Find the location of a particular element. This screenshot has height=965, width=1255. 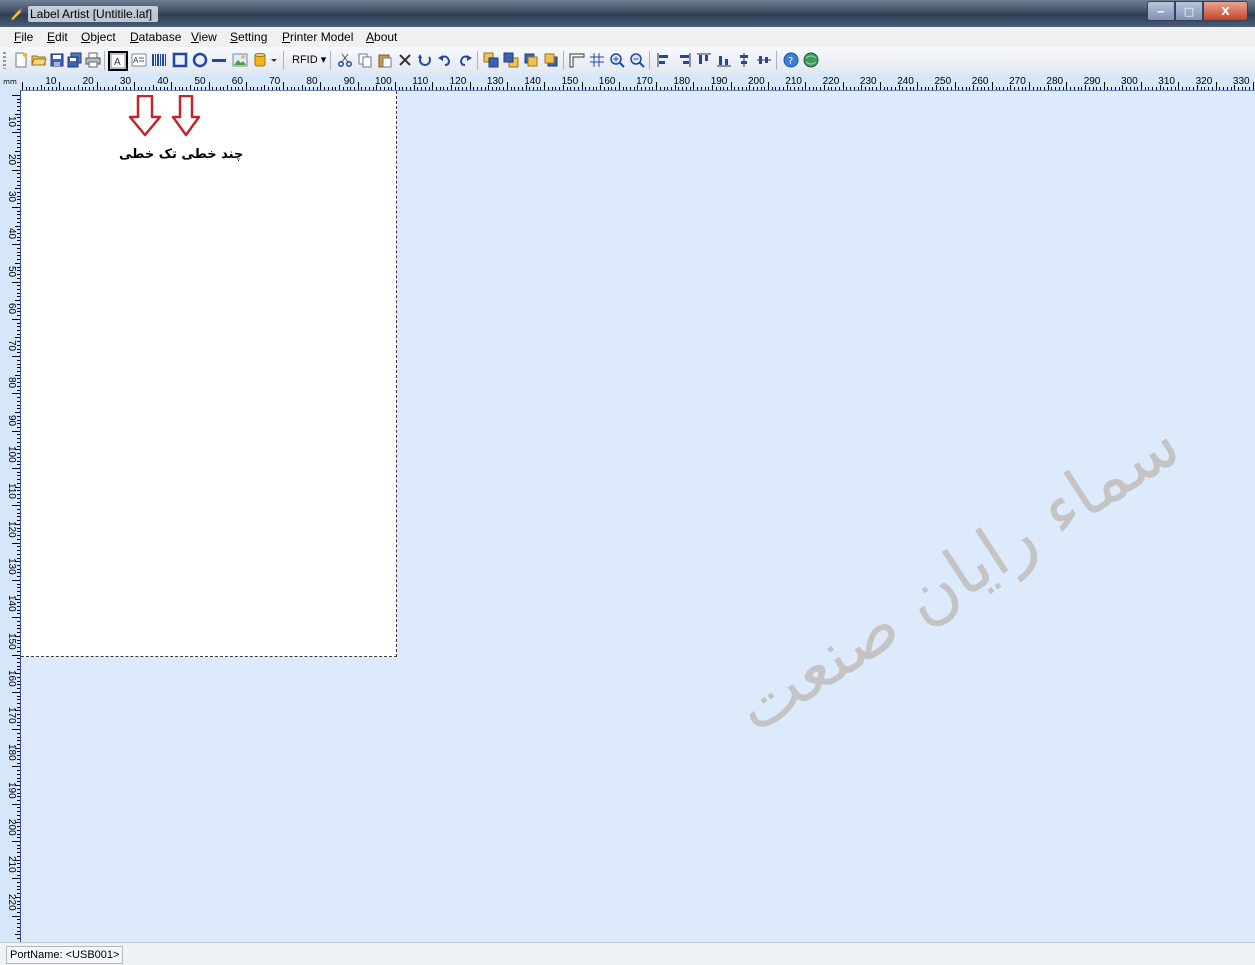

save-icon is located at coordinates (57, 60).